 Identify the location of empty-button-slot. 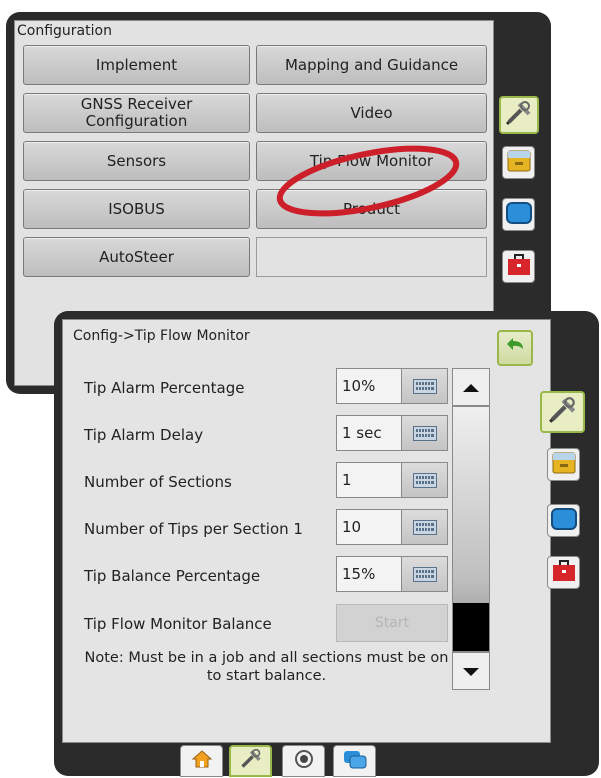
(371, 257).